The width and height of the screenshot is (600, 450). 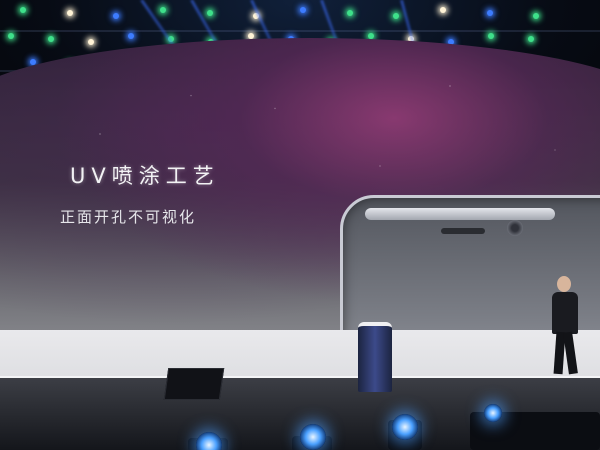 I want to click on front-camera-icon, so click(x=515, y=228).